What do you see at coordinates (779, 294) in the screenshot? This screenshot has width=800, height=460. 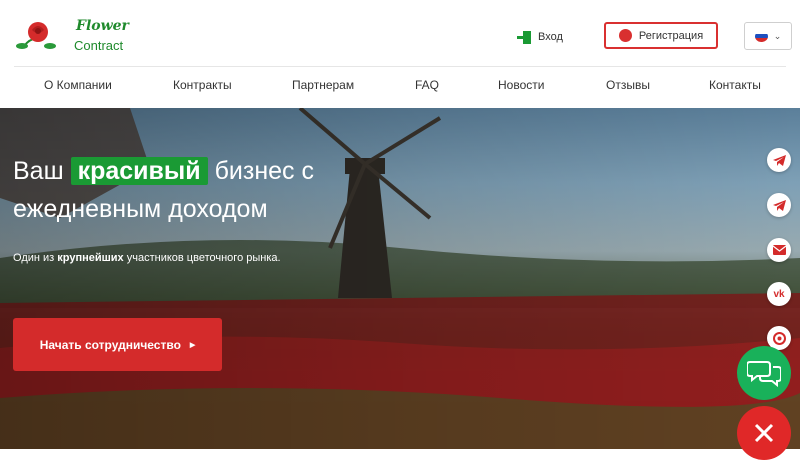 I see `vk-icon: vk` at bounding box center [779, 294].